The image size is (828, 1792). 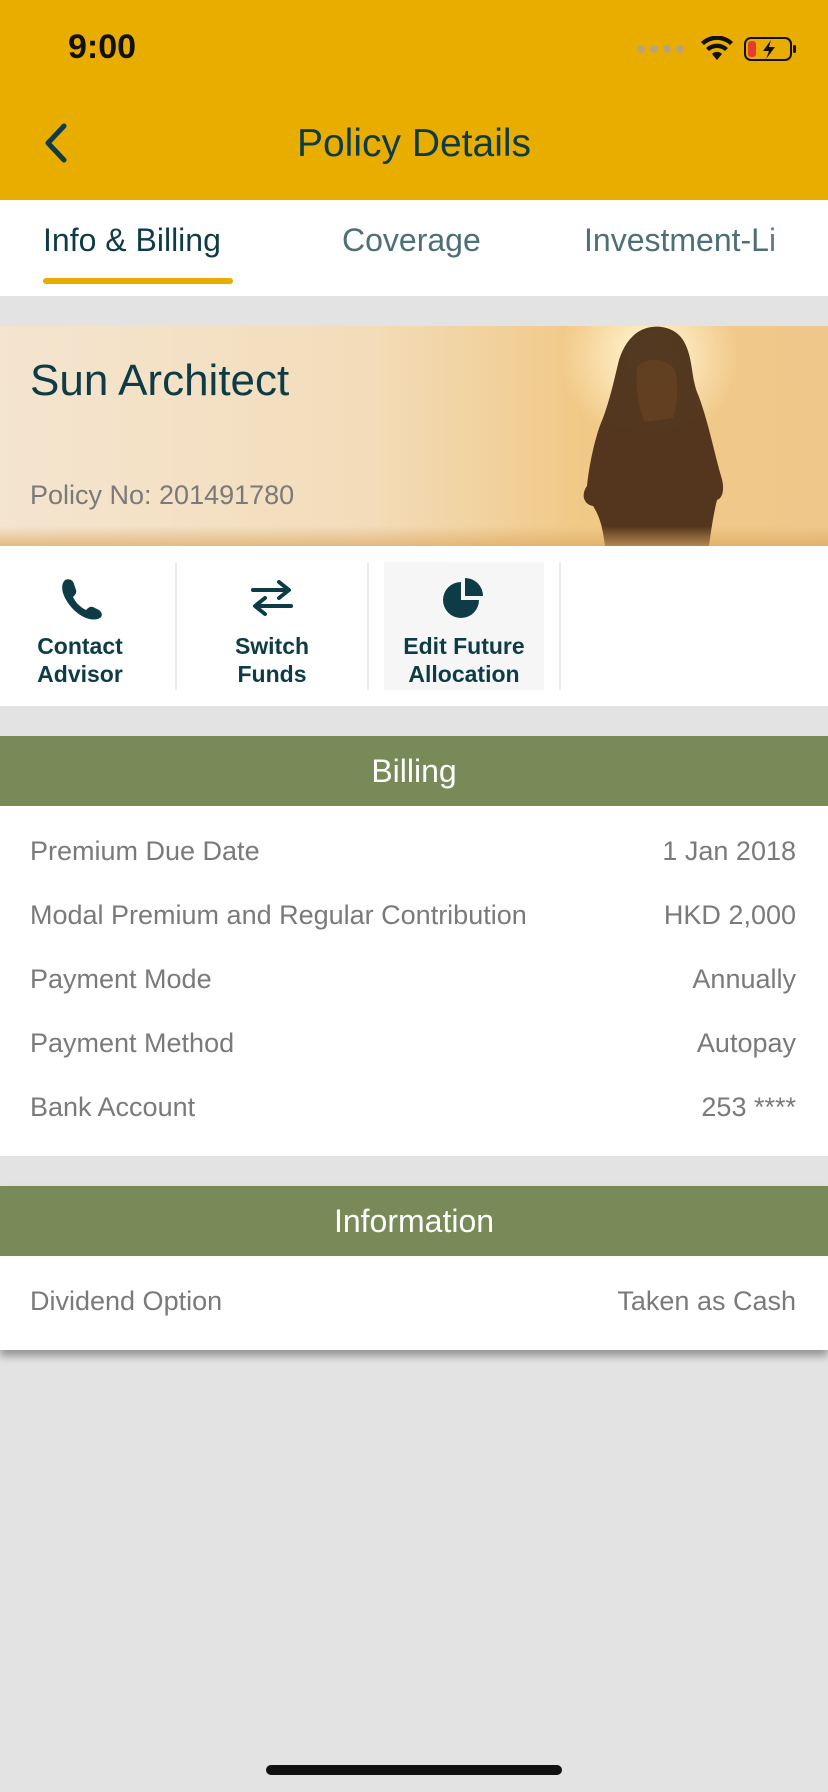 What do you see at coordinates (102, 47) in the screenshot?
I see `status-time: 9:00` at bounding box center [102, 47].